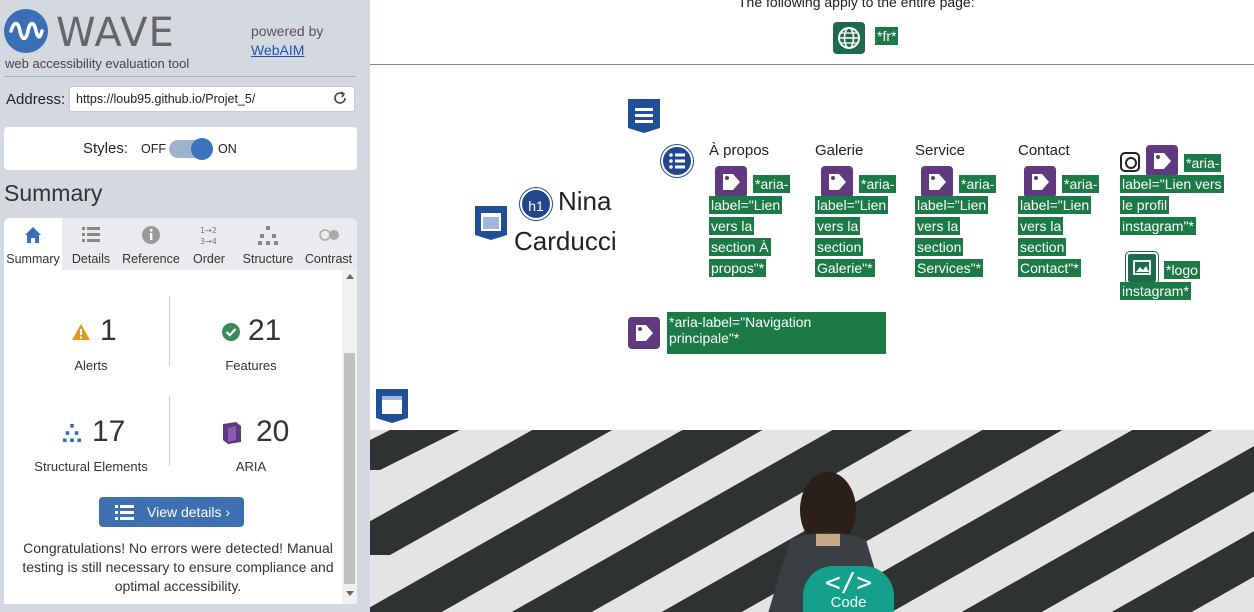 Image resolution: width=1254 pixels, height=612 pixels. I want to click on stat-aria: 20 ARIA, so click(251, 444).